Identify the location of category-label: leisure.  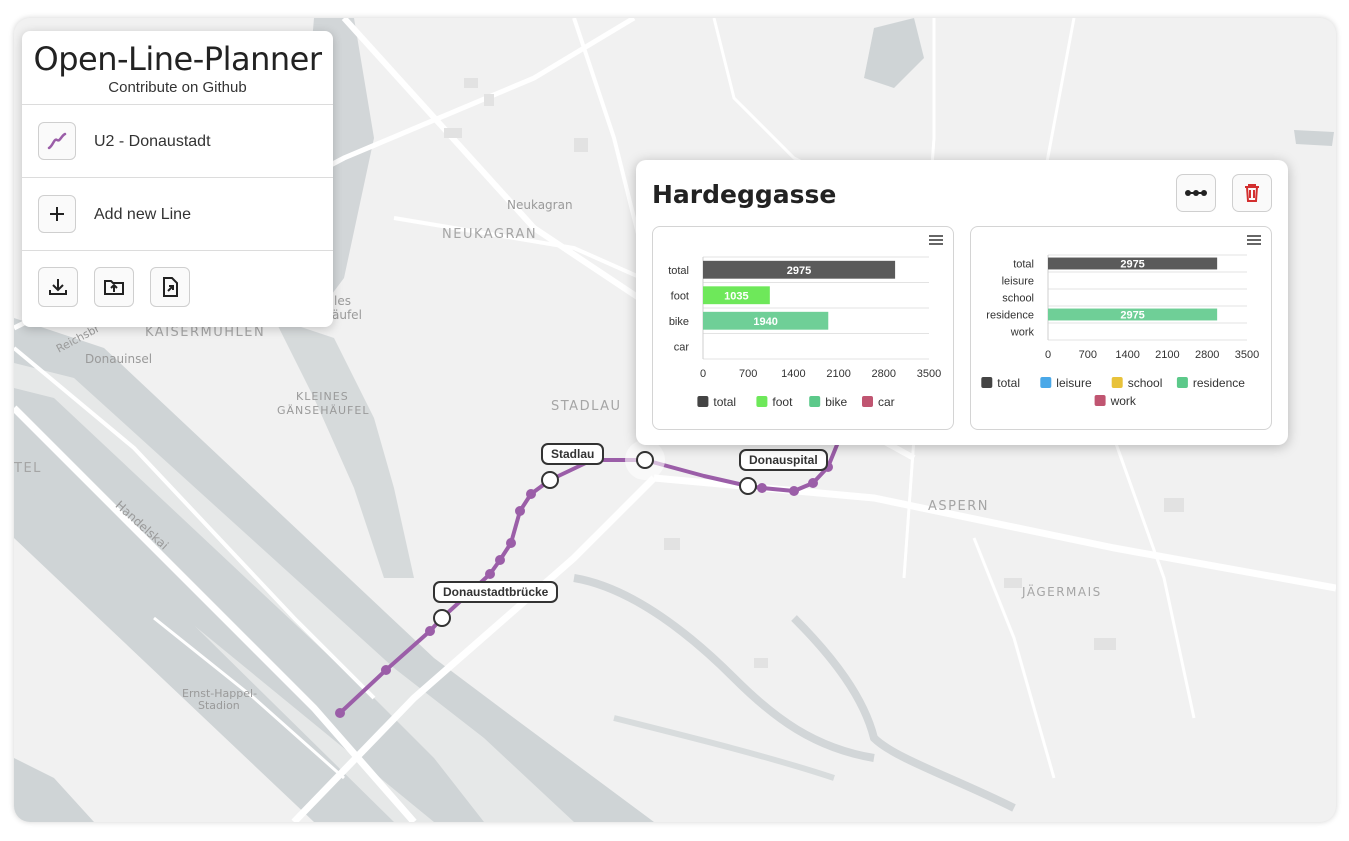
(1018, 282).